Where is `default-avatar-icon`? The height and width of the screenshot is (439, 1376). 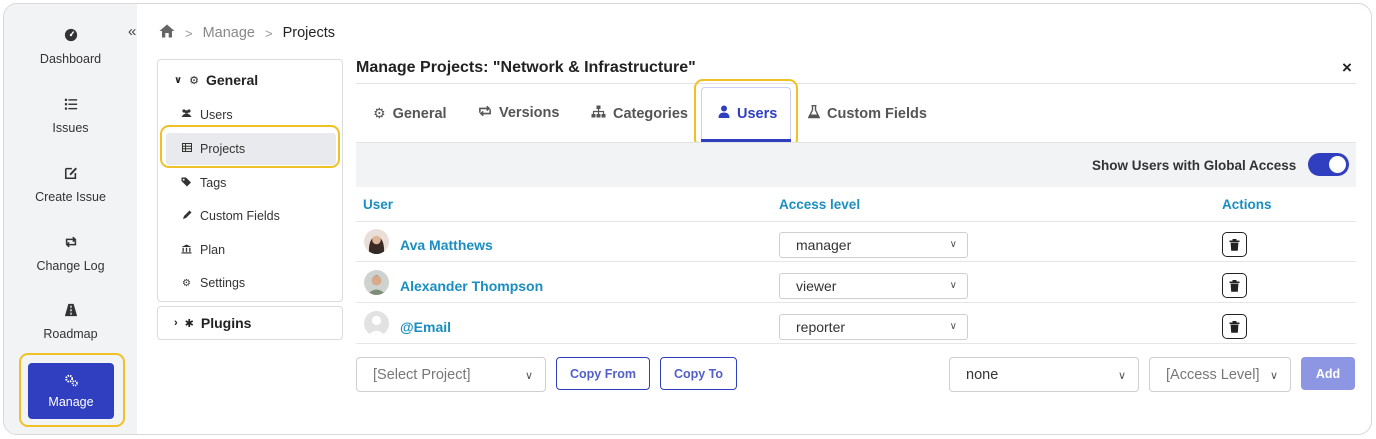
default-avatar-icon is located at coordinates (376, 323).